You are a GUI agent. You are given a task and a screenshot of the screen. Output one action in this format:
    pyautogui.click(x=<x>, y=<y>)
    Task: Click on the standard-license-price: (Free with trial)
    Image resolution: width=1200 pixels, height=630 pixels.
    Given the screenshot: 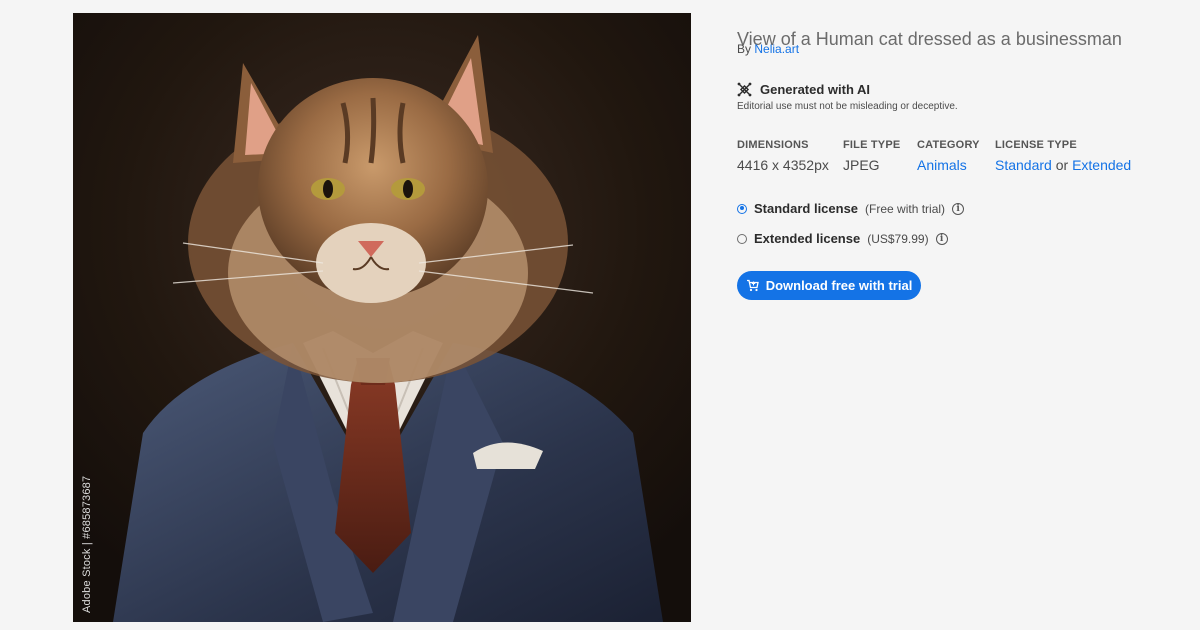 What is the action you would take?
    pyautogui.click(x=905, y=208)
    